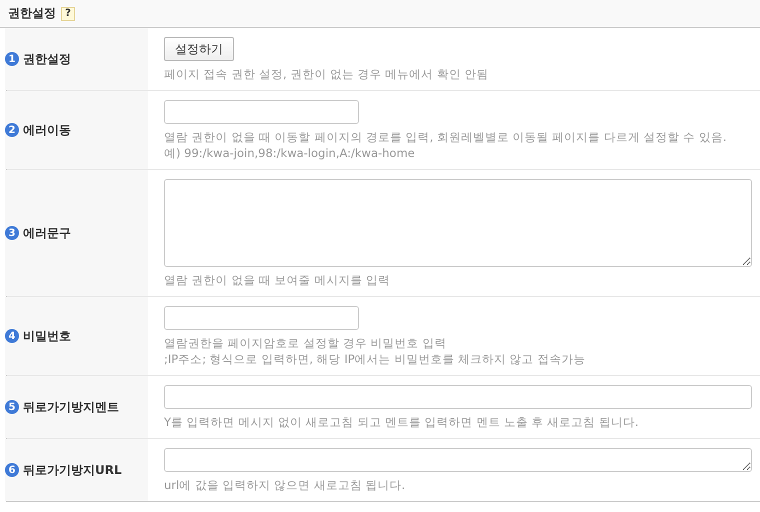 The height and width of the screenshot is (512, 760). Describe the element at coordinates (12, 59) in the screenshot. I see `number-badge: 1` at that location.